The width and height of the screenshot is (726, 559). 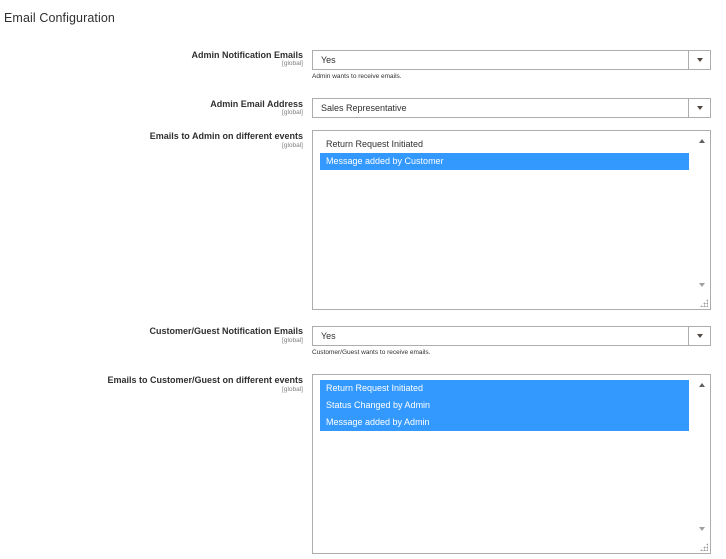 What do you see at coordinates (292, 63) in the screenshot?
I see `admin-notification-scope: [global]` at bounding box center [292, 63].